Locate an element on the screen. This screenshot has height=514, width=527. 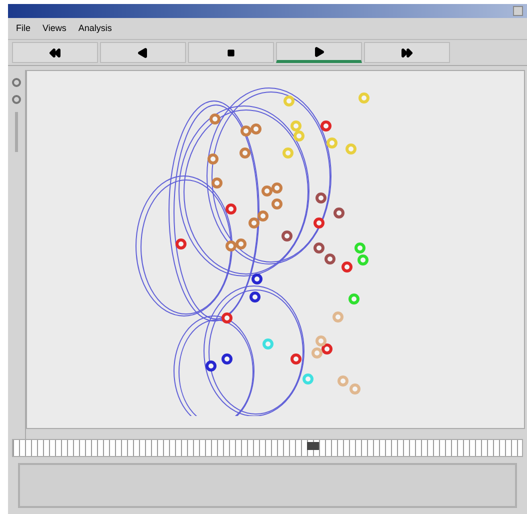
rewind-icon is located at coordinates (55, 52).